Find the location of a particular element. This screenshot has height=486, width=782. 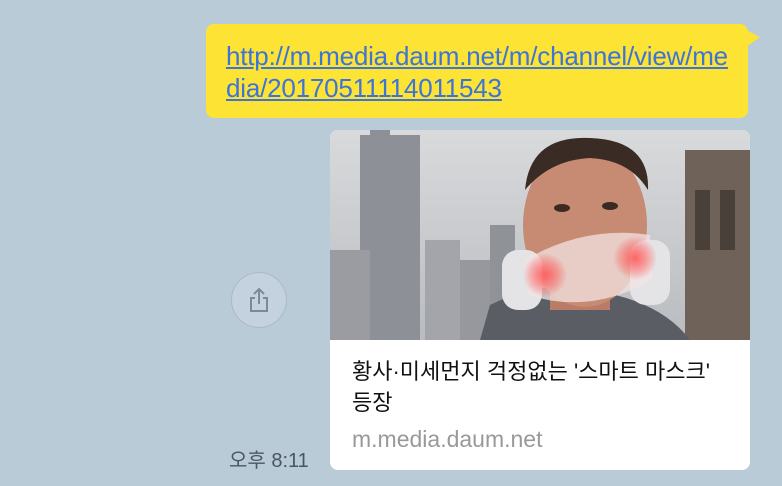

preview-domain: m.media.daum.net is located at coordinates (447, 439).